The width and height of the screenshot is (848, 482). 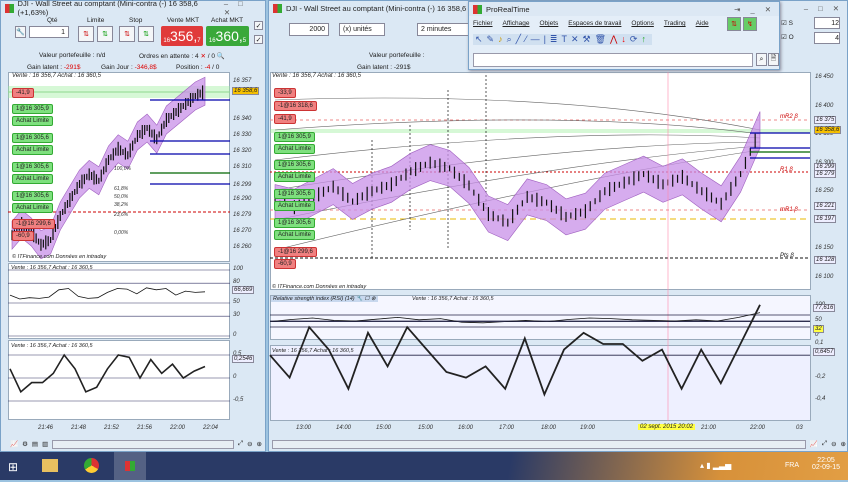 I want to click on menu-aide: Aide, so click(x=702, y=23).